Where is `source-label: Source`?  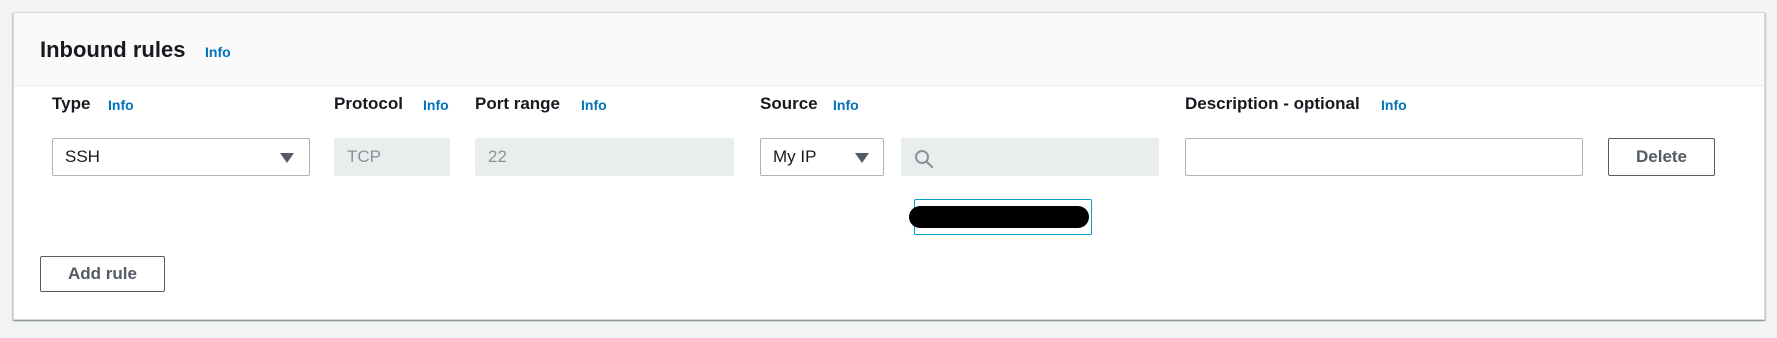
source-label: Source is located at coordinates (789, 103).